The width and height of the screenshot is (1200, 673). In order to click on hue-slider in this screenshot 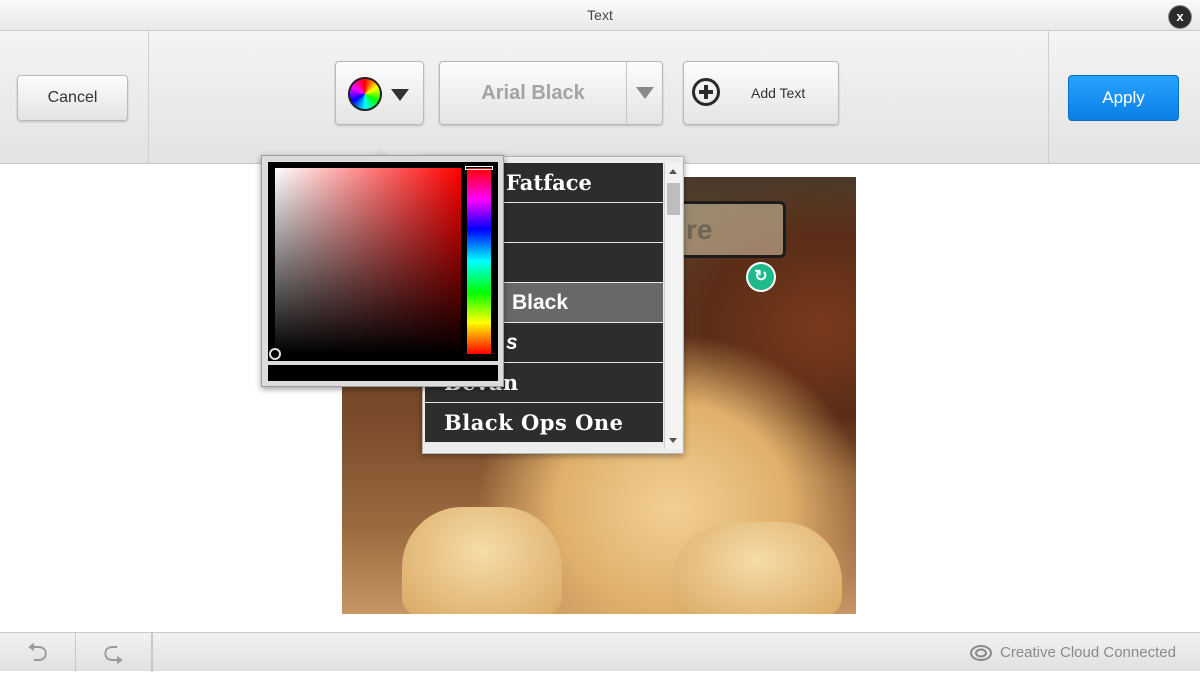, I will do `click(479, 261)`.